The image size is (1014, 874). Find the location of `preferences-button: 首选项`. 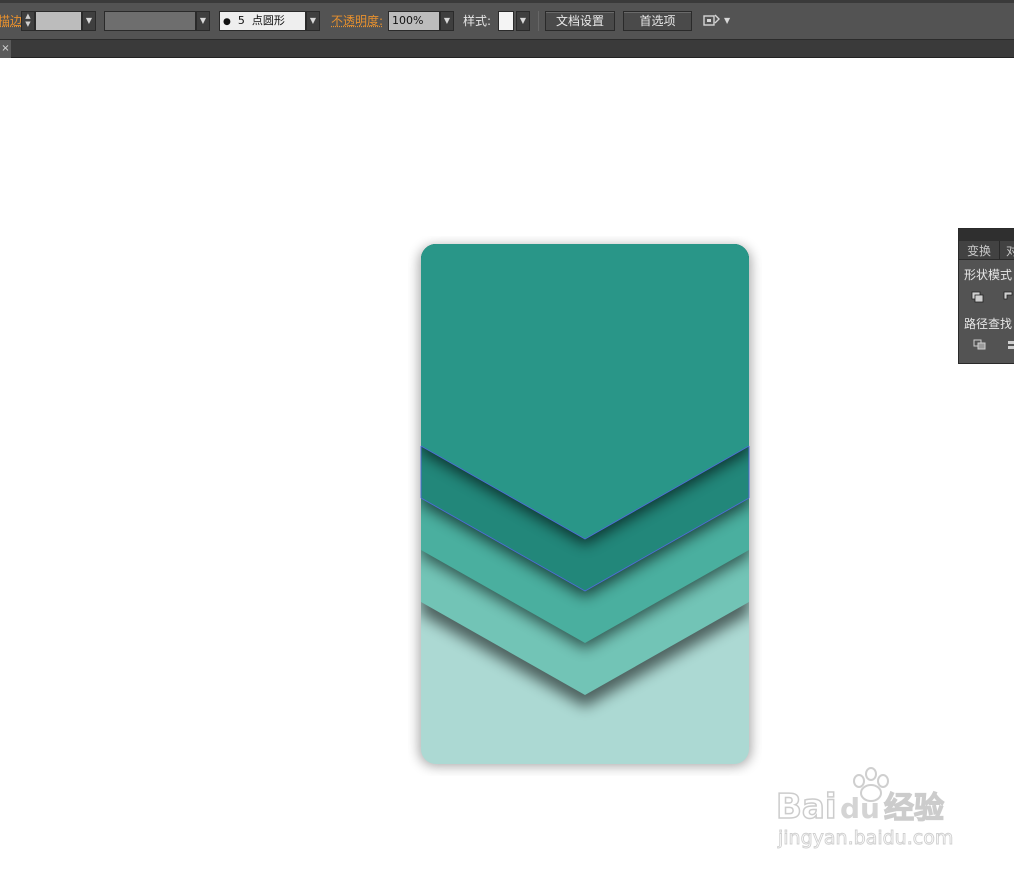

preferences-button: 首选项 is located at coordinates (657, 21).